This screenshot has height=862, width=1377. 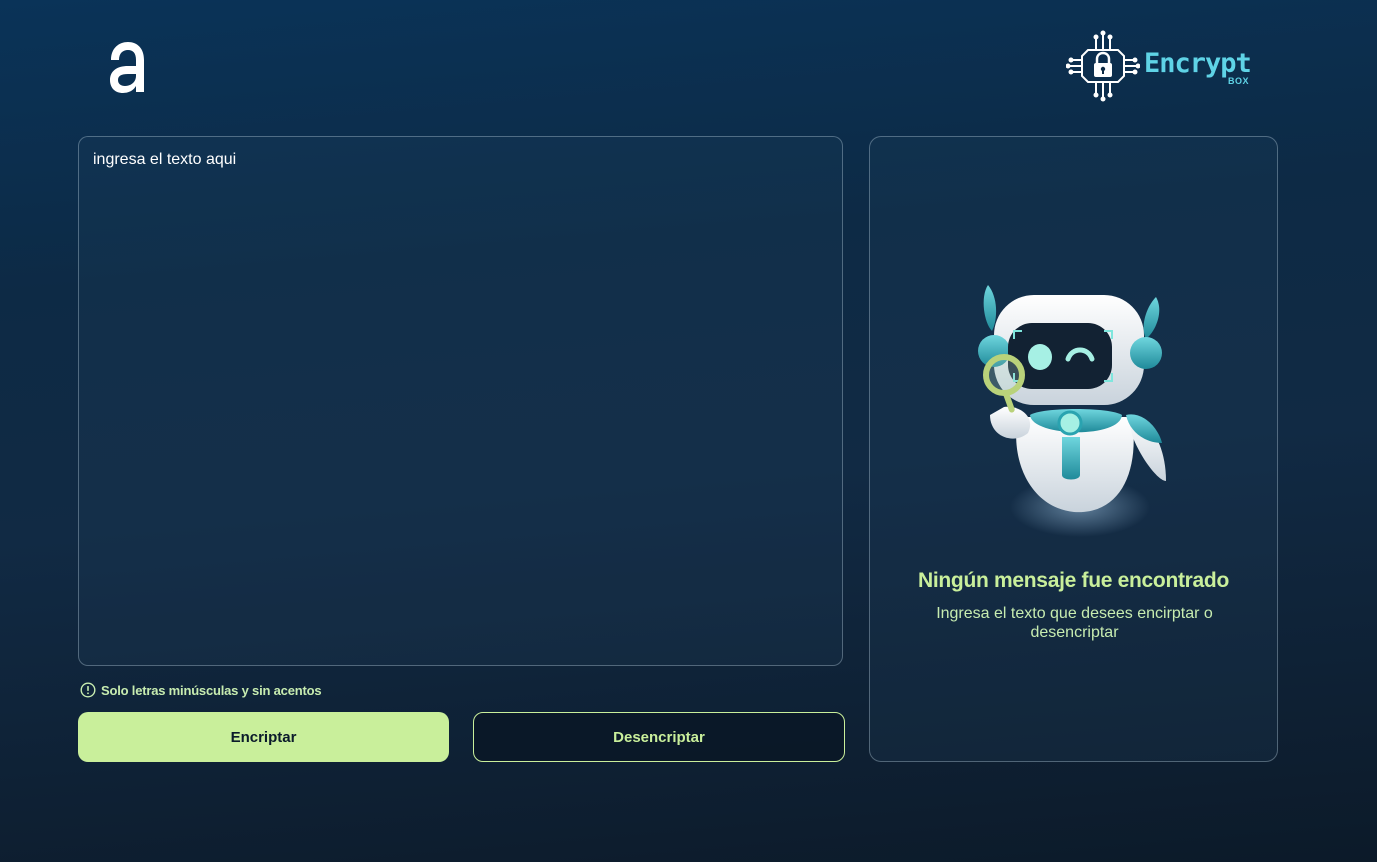 What do you see at coordinates (1073, 580) in the screenshot?
I see `output-title: Ningún mensaje fue encontrado` at bounding box center [1073, 580].